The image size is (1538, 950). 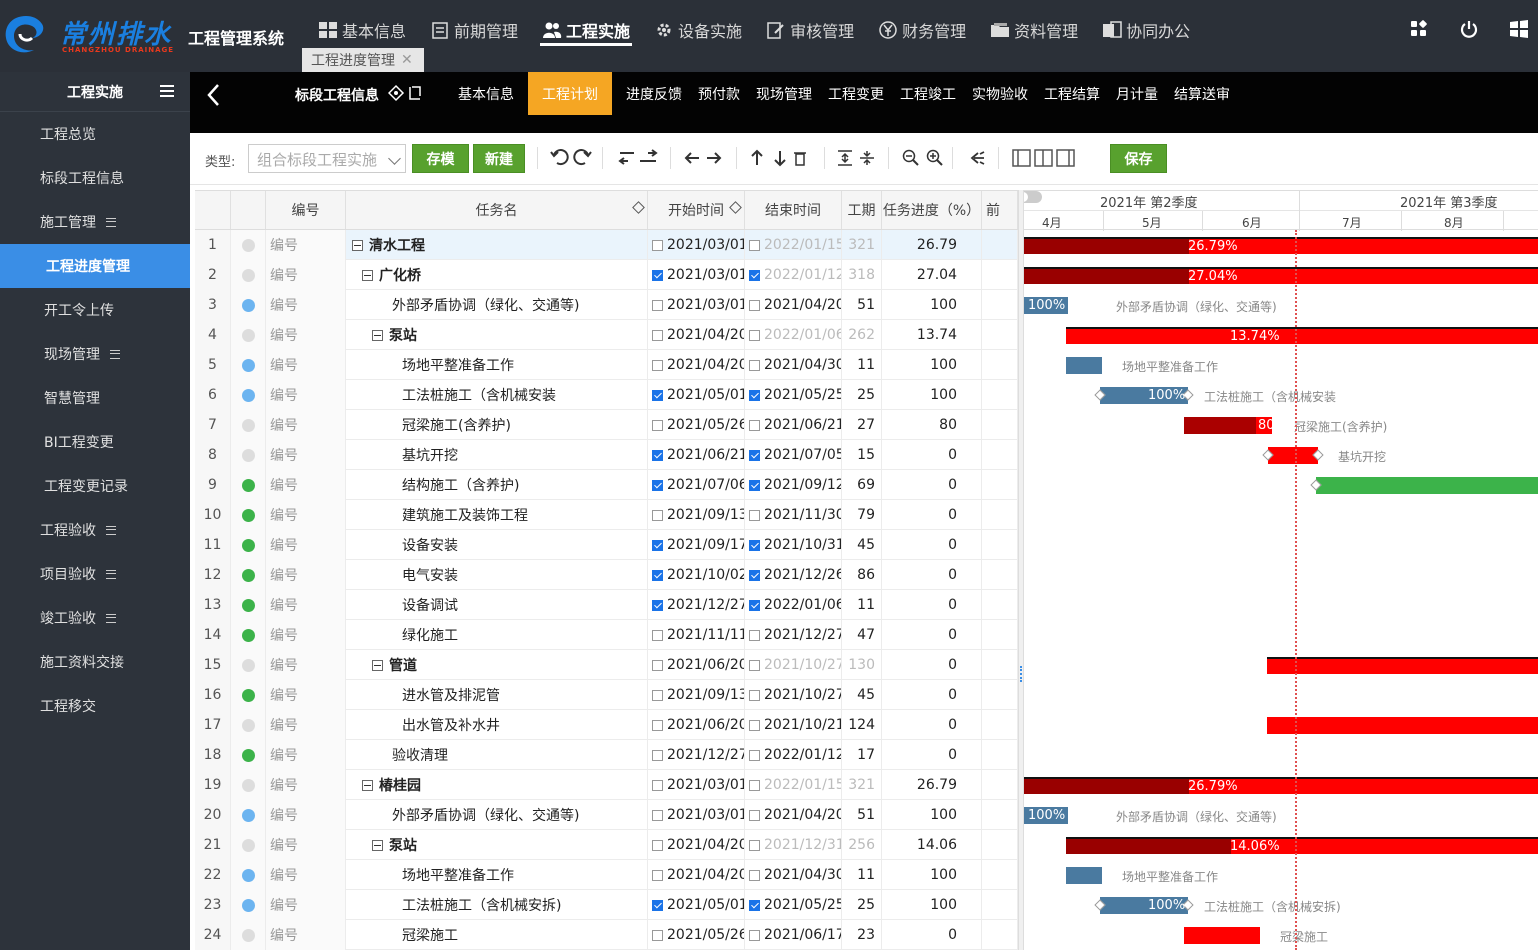 I want to click on duration-cell: 262, so click(x=862, y=335).